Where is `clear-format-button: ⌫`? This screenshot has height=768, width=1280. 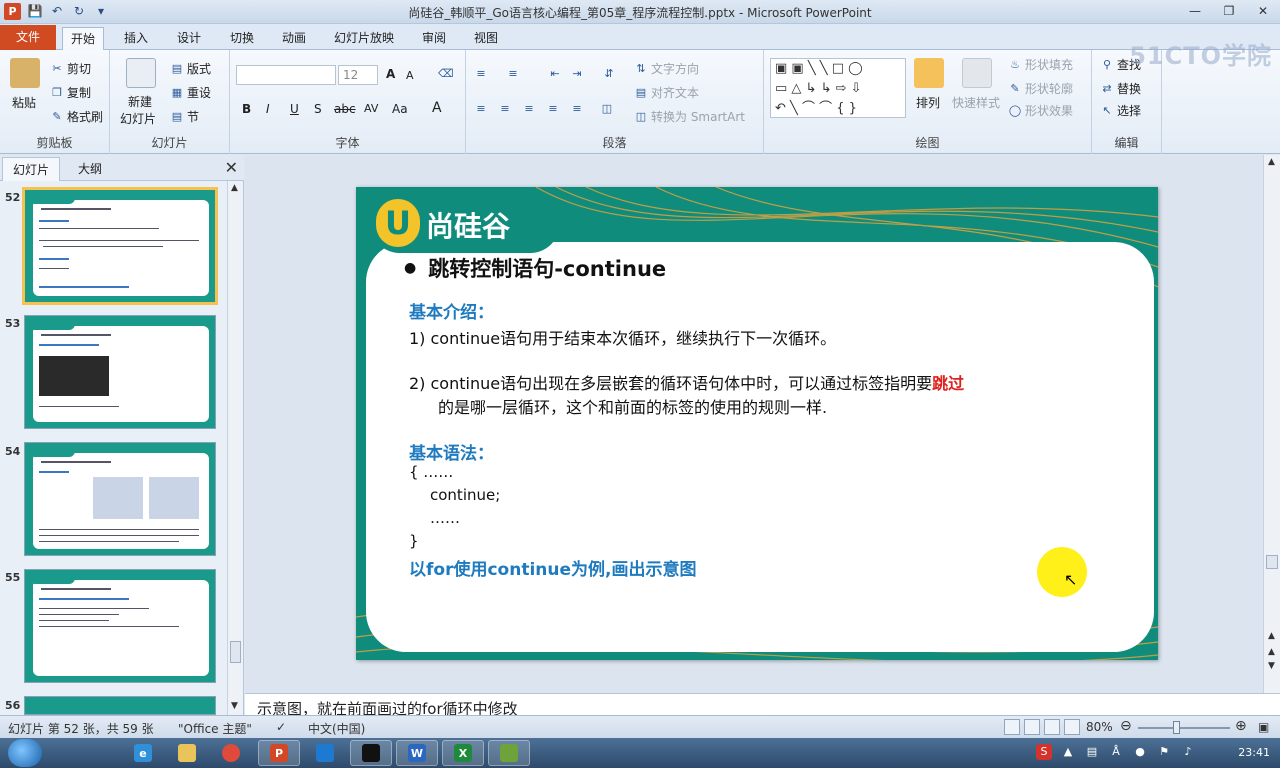
clear-format-button: ⌫ is located at coordinates (446, 74).